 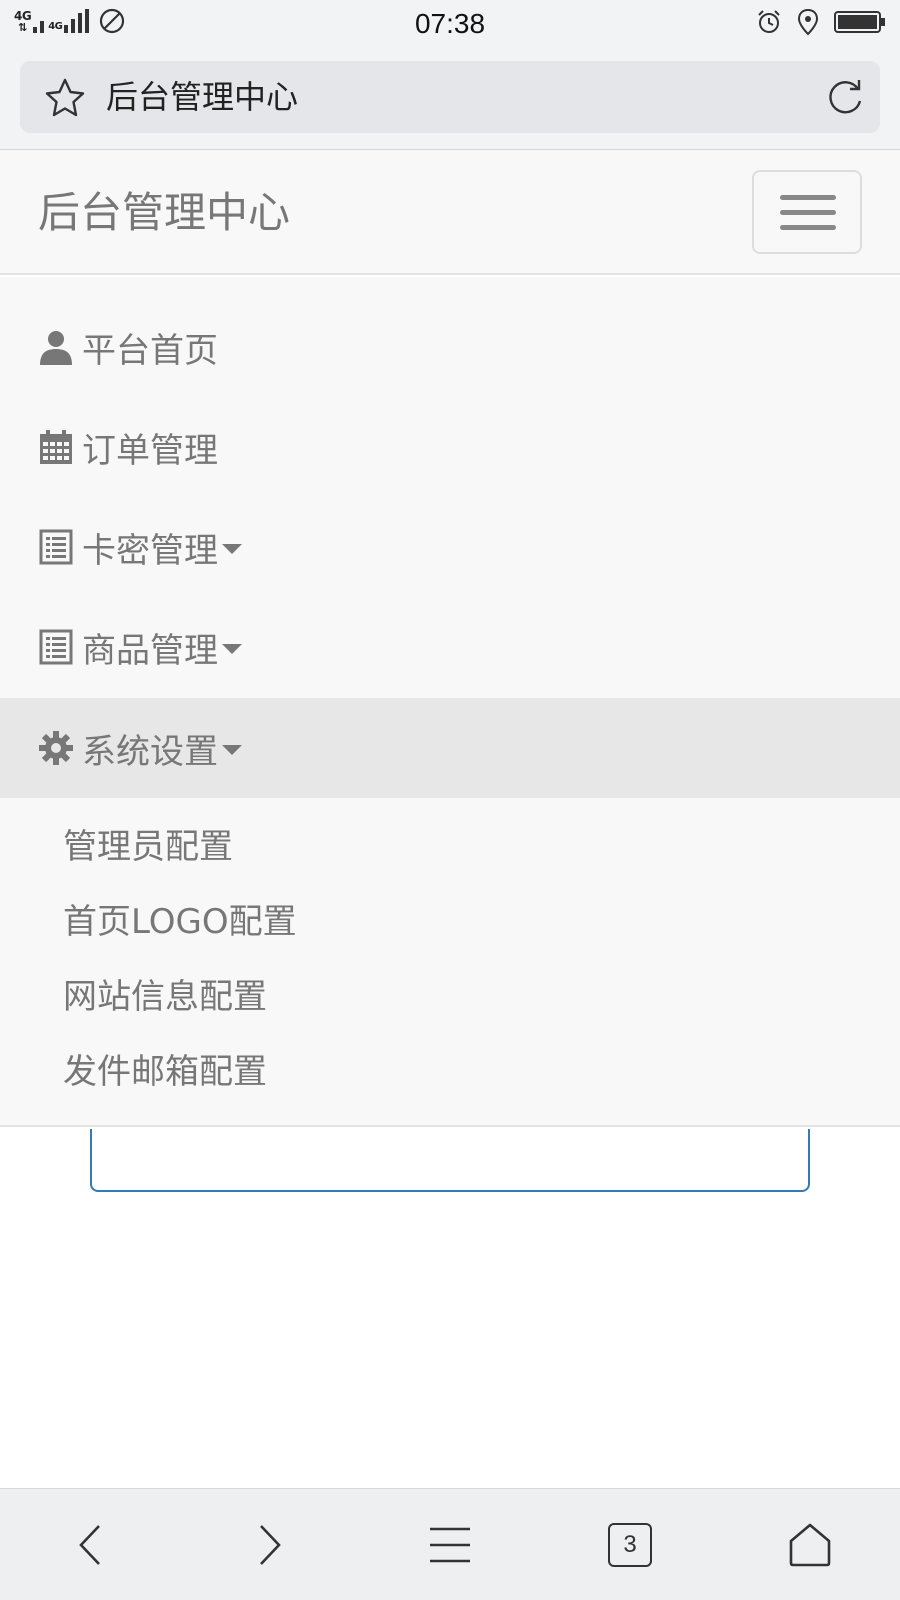 What do you see at coordinates (165, 1072) in the screenshot?
I see `submenu-item-mailbox-config: 发件邮箱配置` at bounding box center [165, 1072].